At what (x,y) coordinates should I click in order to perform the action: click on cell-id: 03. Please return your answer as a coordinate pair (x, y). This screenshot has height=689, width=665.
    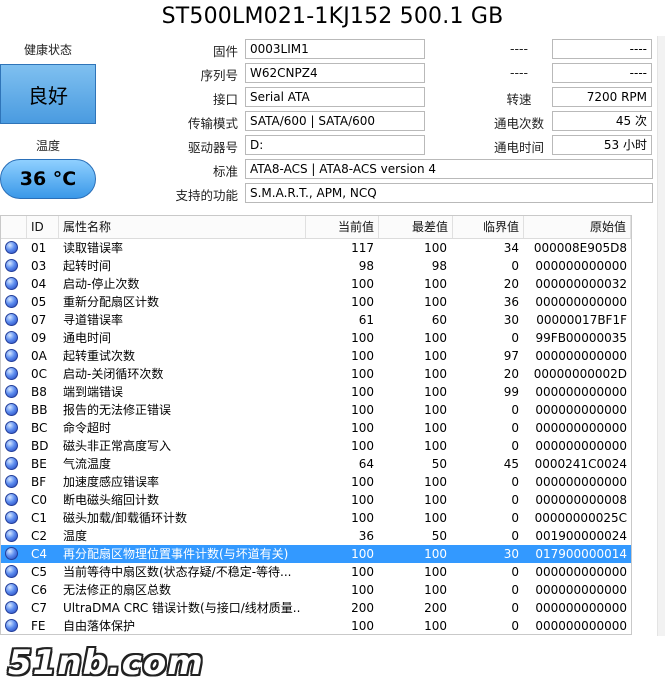
    Looking at the image, I should click on (39, 266).